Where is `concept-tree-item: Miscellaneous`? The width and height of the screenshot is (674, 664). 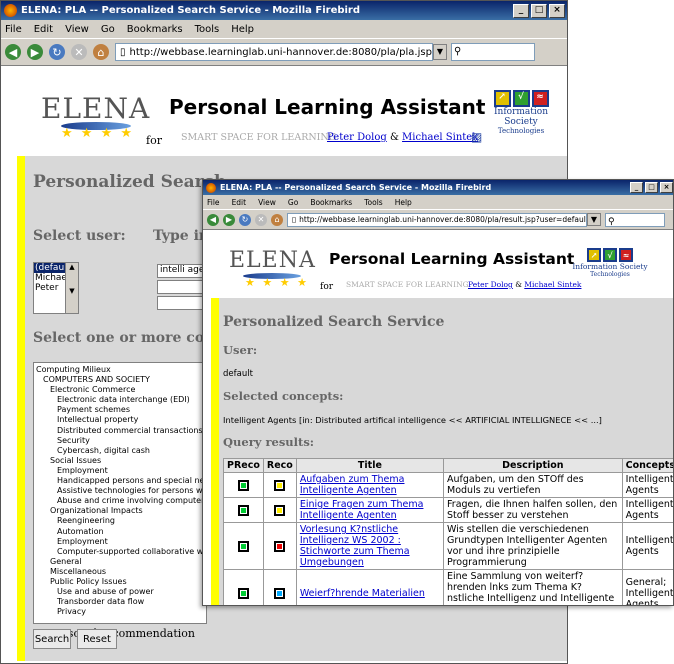
concept-tree-item: Miscellaneous is located at coordinates (120, 572).